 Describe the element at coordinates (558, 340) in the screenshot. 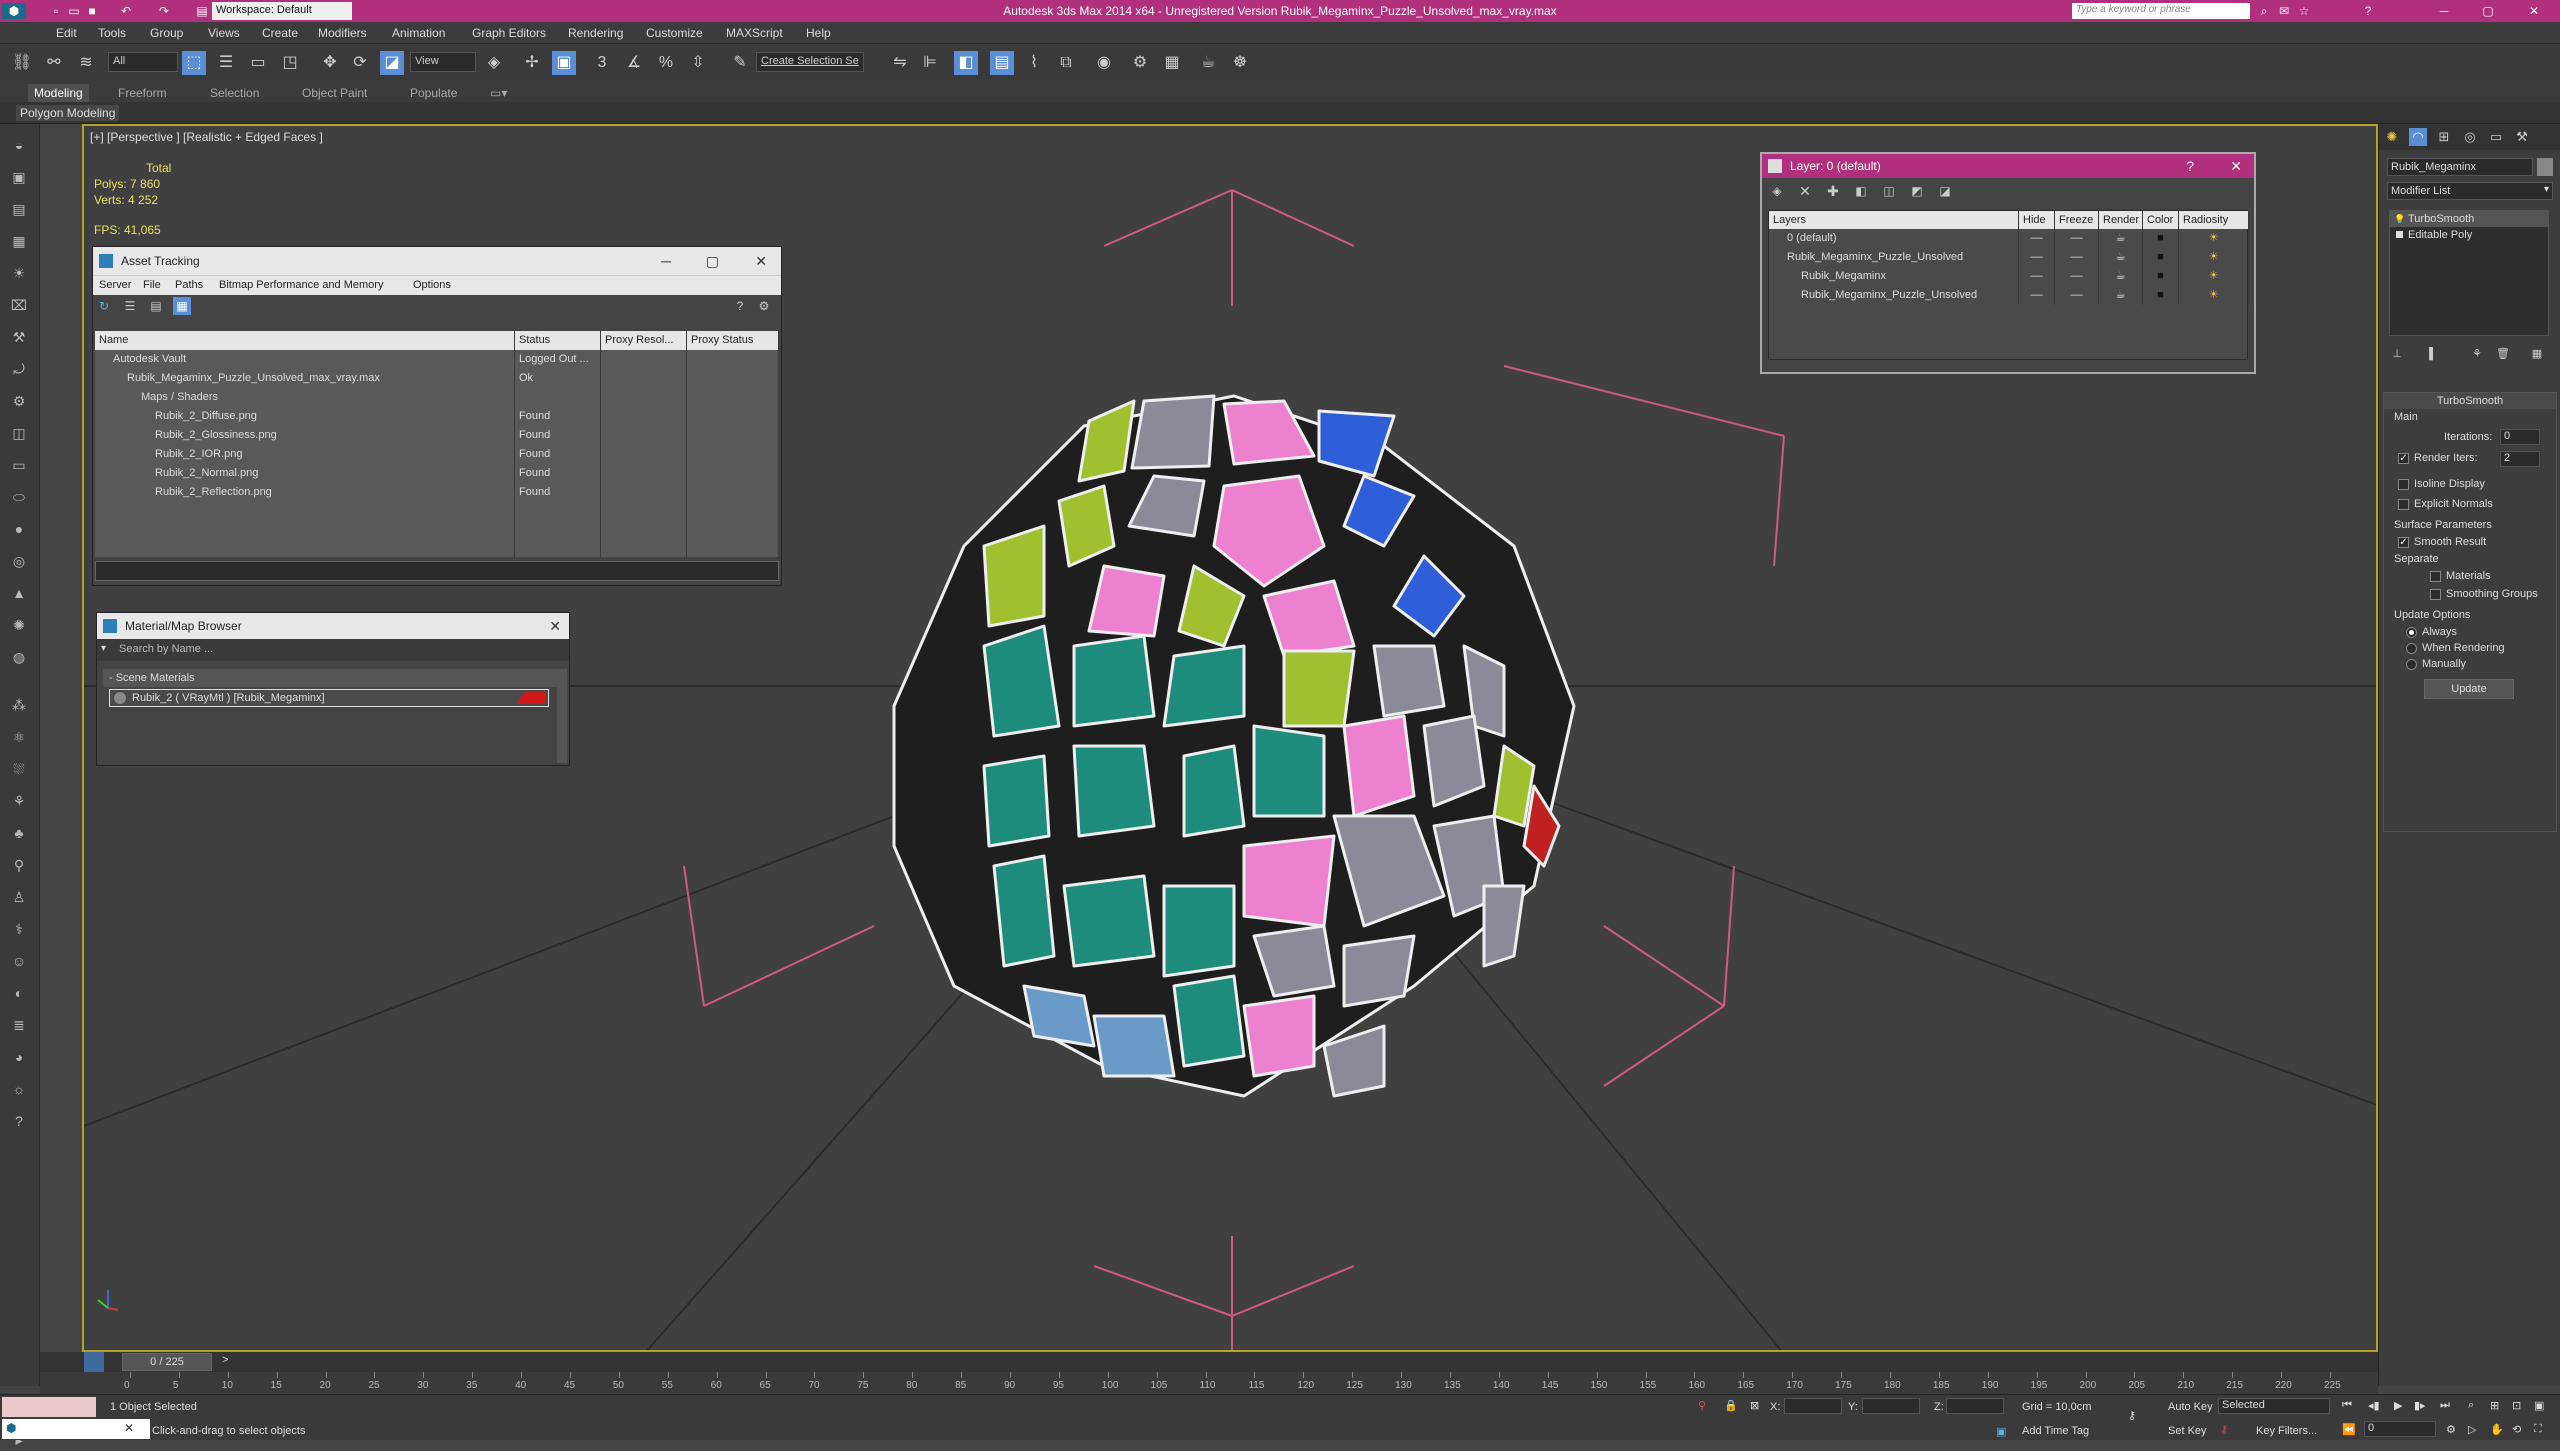

I see `col-status: Status` at that location.